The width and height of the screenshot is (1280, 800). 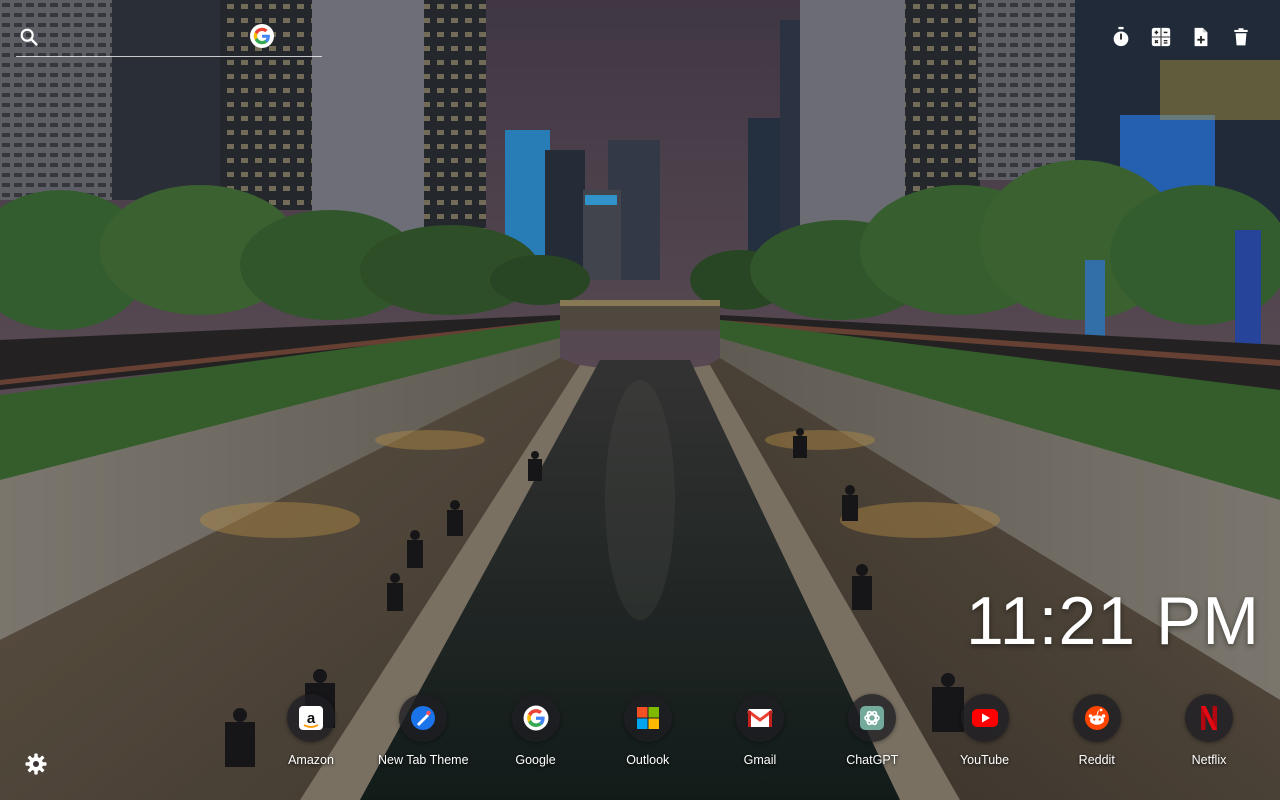 What do you see at coordinates (984, 760) in the screenshot?
I see `shortcut-label: YouTube` at bounding box center [984, 760].